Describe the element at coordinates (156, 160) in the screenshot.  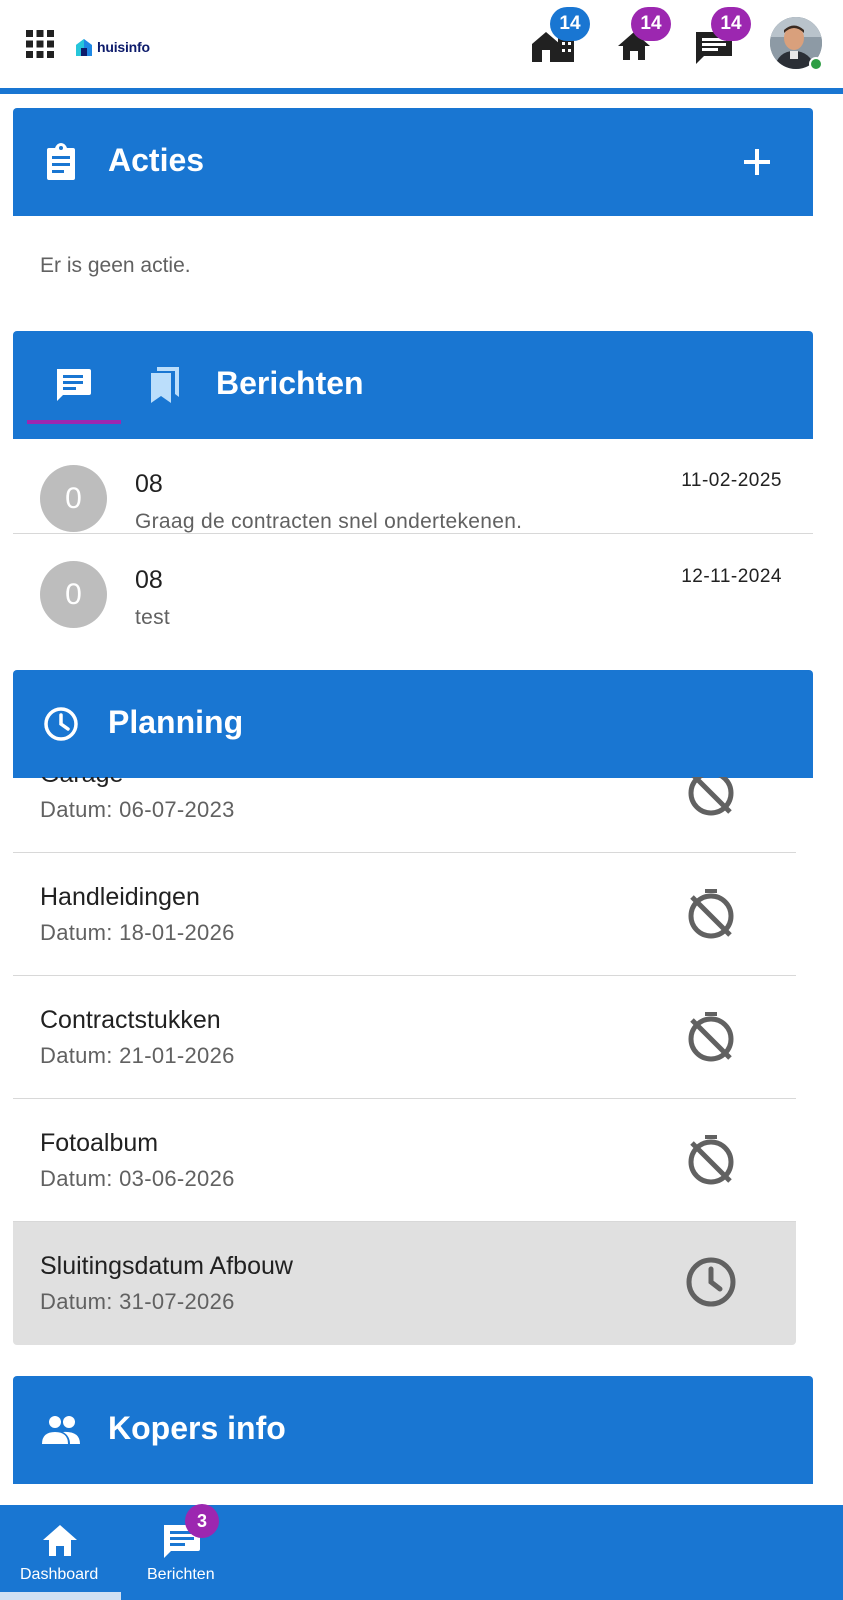
I see `acties-title: Acties` at that location.